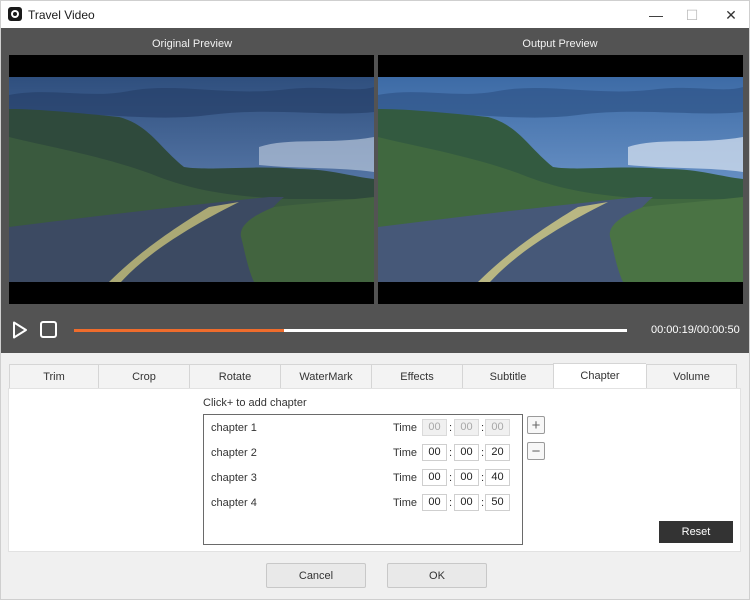 This screenshot has width=750, height=600. I want to click on stop-icon, so click(48, 329).